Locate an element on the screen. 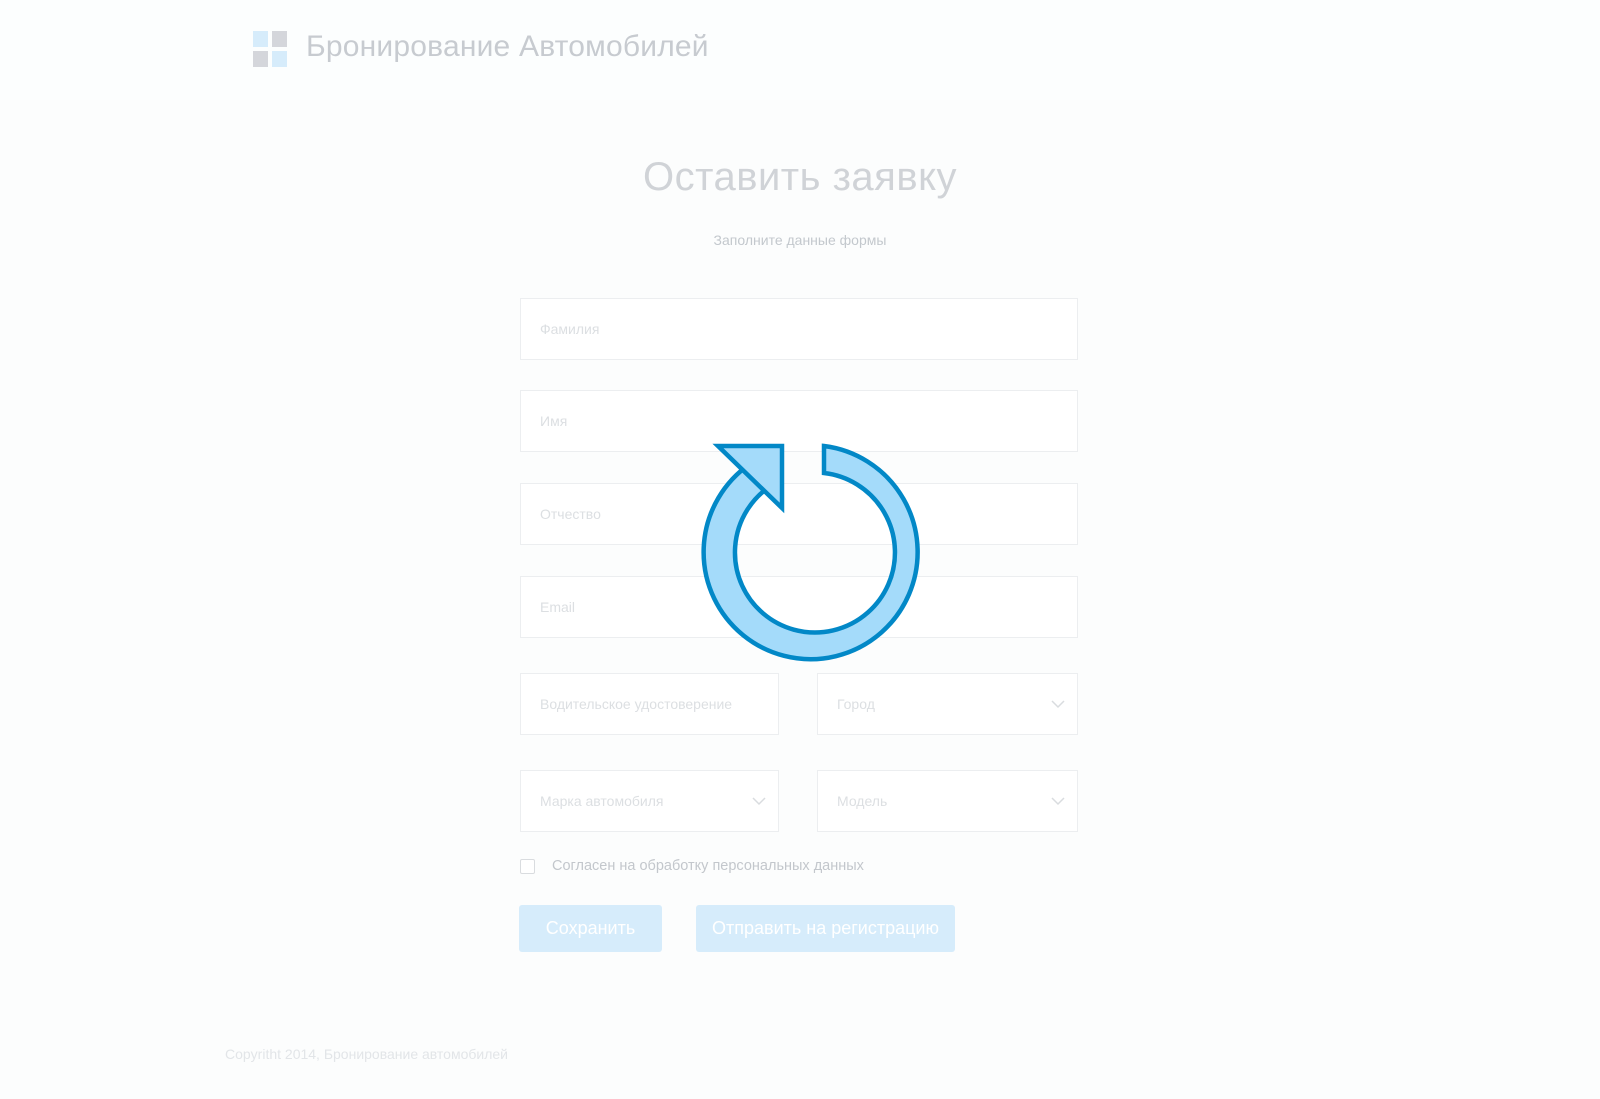  model-select-label: Модель is located at coordinates (862, 801).